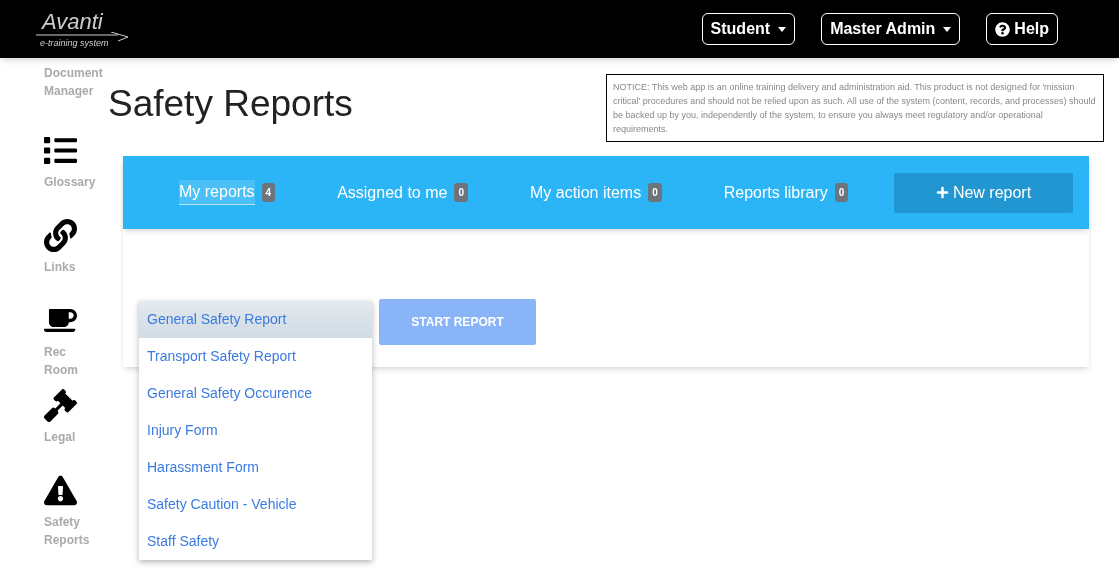  Describe the element at coordinates (74, 42) in the screenshot. I see `logo-tagline: e-training system` at that location.